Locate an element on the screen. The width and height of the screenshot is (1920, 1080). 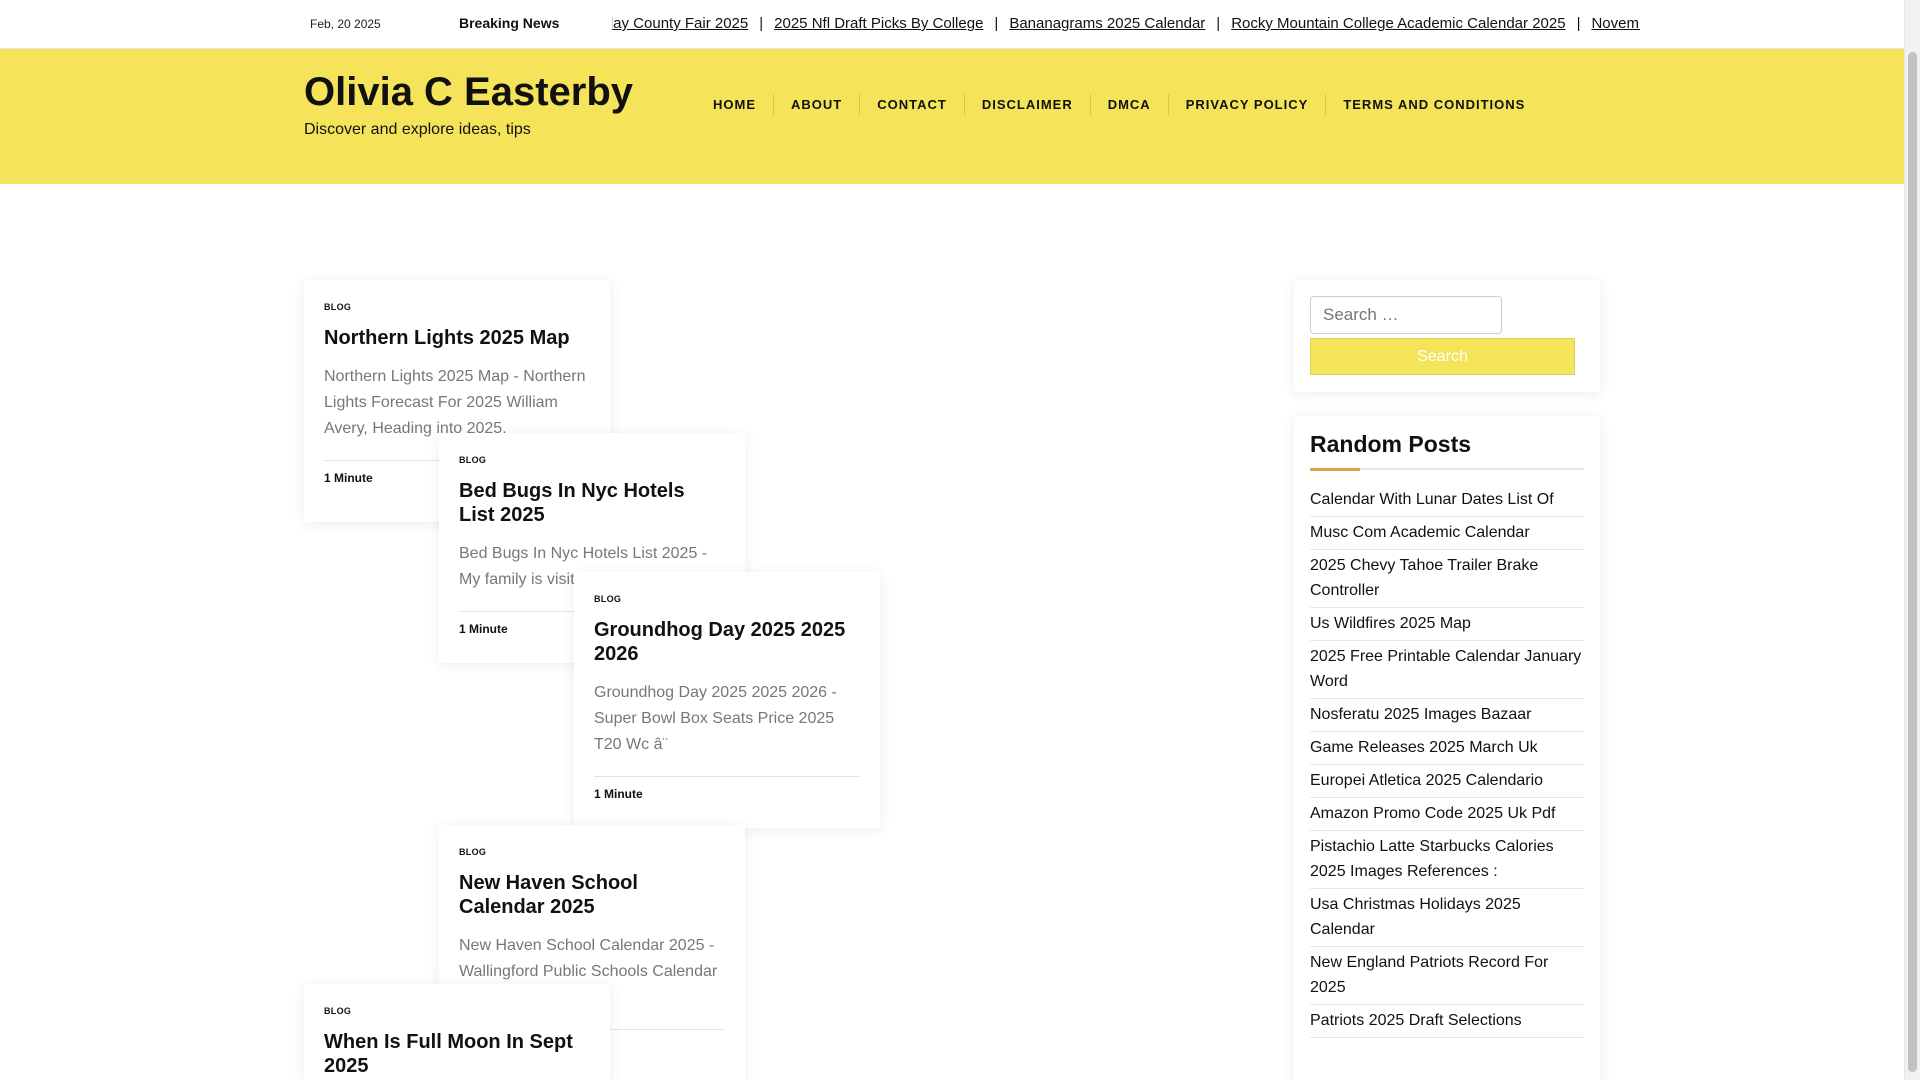
list-item: Game Releases 2025 March Uk is located at coordinates (1447, 748).